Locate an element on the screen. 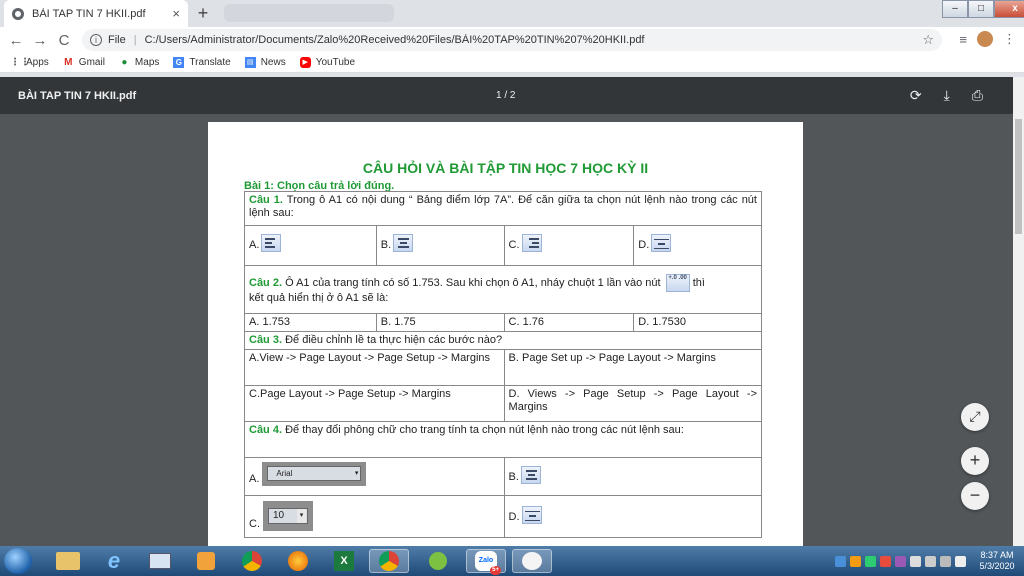  firefox-icon is located at coordinates (298, 561).